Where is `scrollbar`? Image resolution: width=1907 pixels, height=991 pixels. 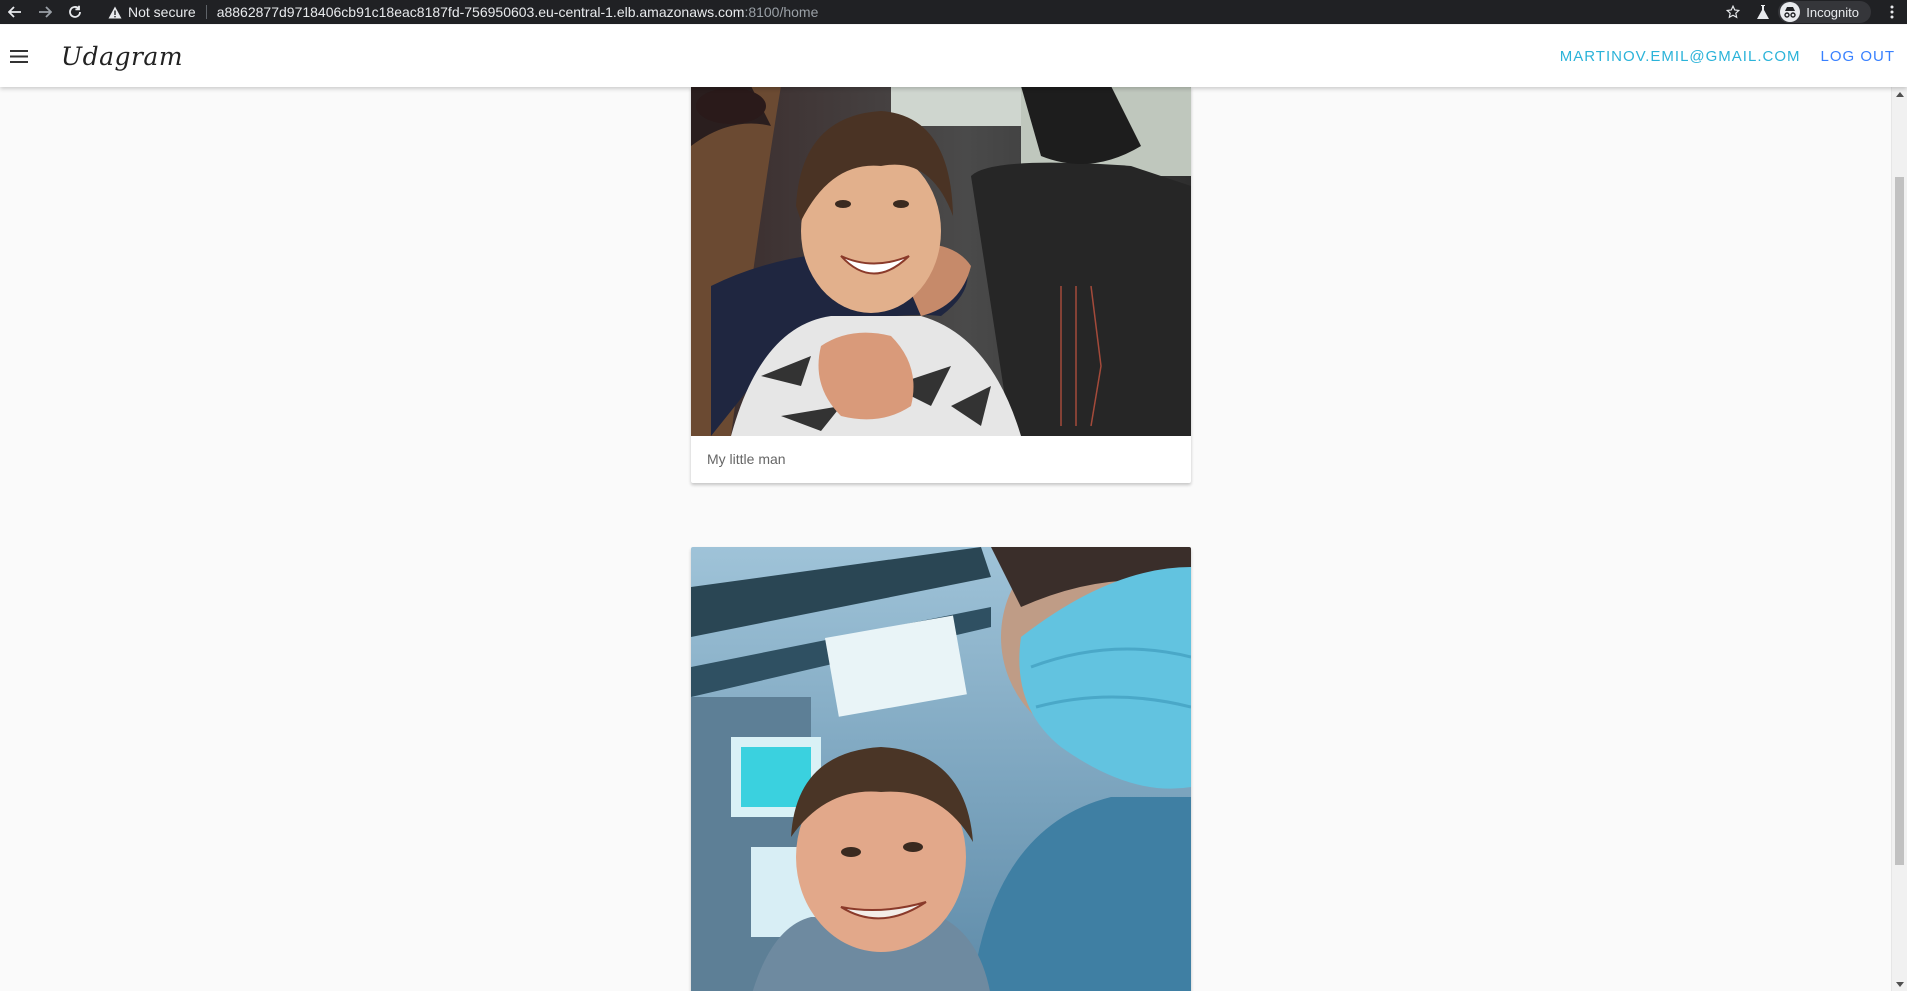 scrollbar is located at coordinates (1899, 539).